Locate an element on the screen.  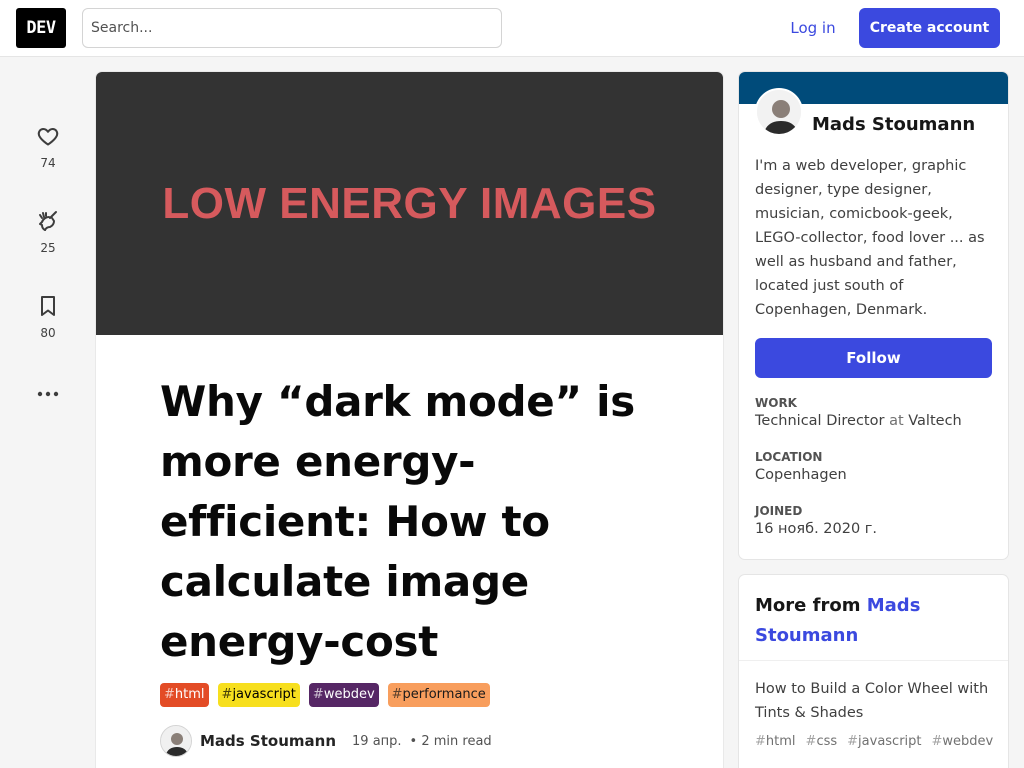
post-tag-label: html is located at coordinates (780, 741).